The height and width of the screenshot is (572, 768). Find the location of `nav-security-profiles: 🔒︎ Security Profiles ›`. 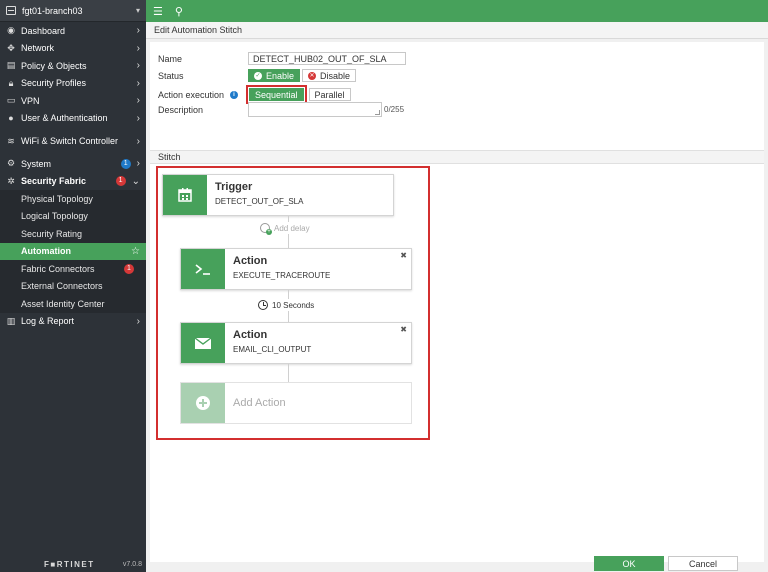

nav-security-profiles: 🔒︎ Security Profiles › is located at coordinates (73, 84).